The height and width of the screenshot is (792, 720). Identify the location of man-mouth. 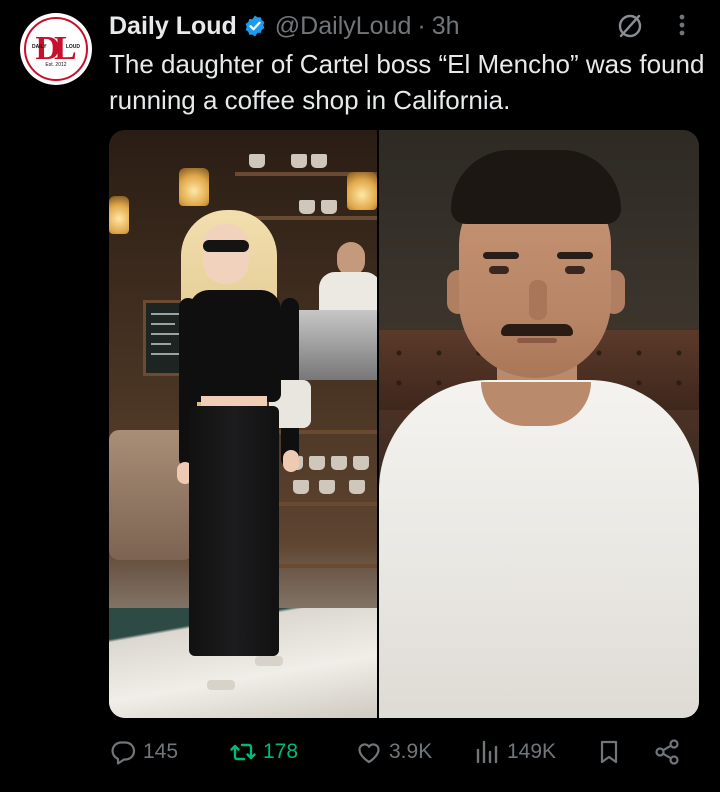
(537, 340).